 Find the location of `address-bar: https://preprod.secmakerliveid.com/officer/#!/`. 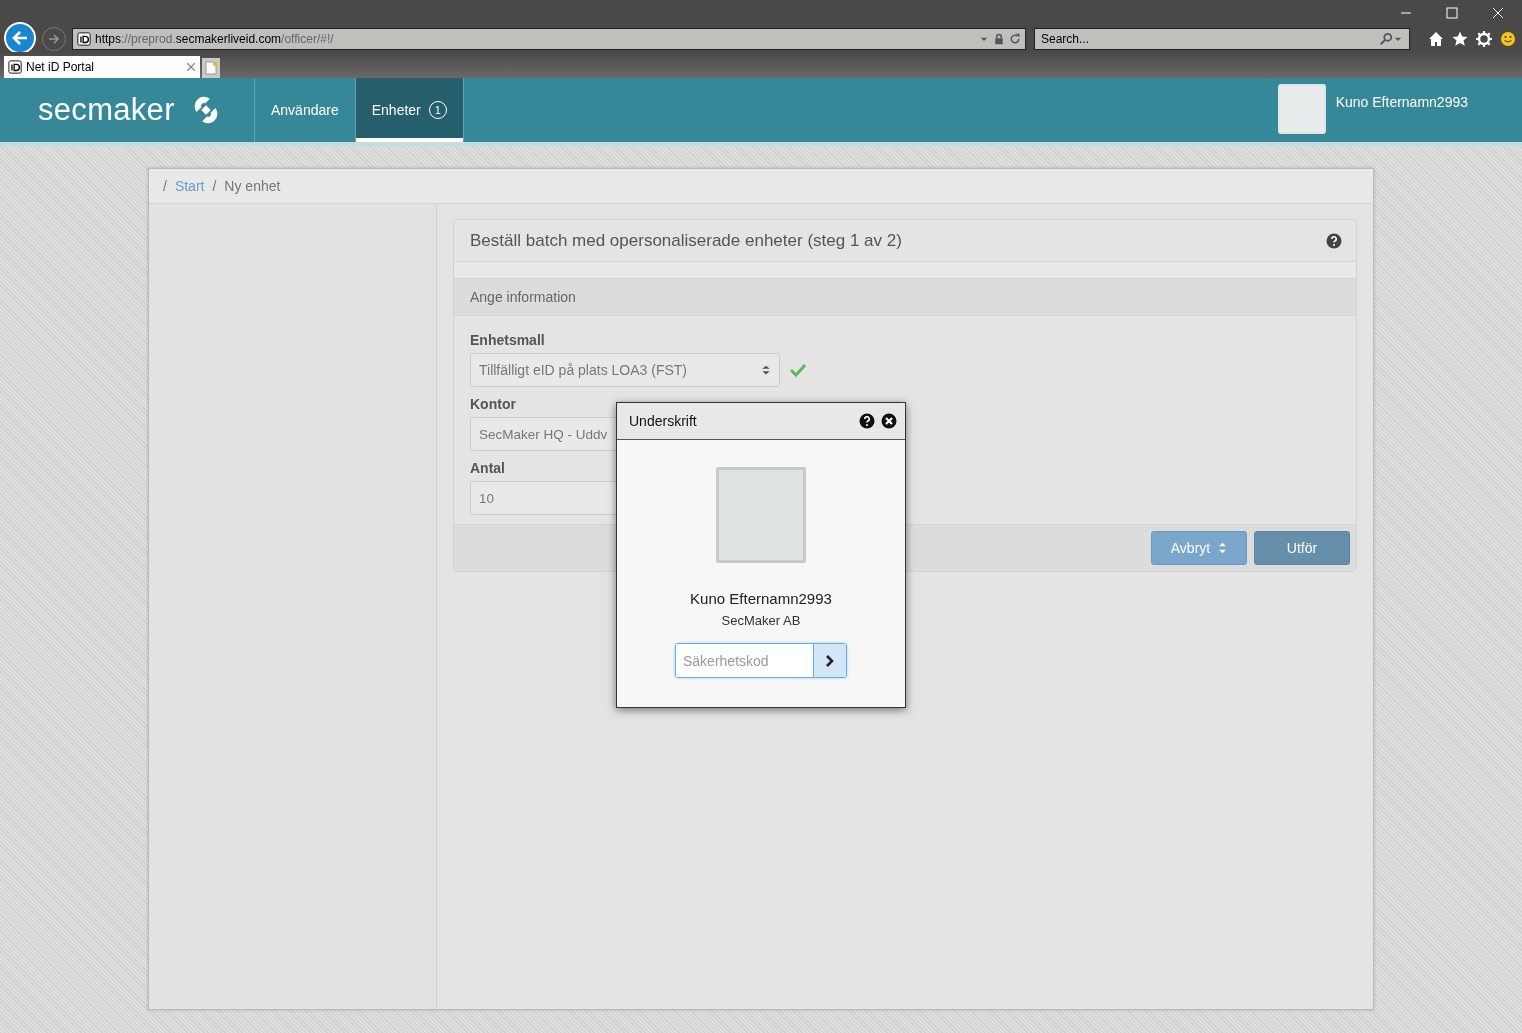

address-bar: https://preprod.secmakerliveid.com/officer/#!/ is located at coordinates (549, 39).